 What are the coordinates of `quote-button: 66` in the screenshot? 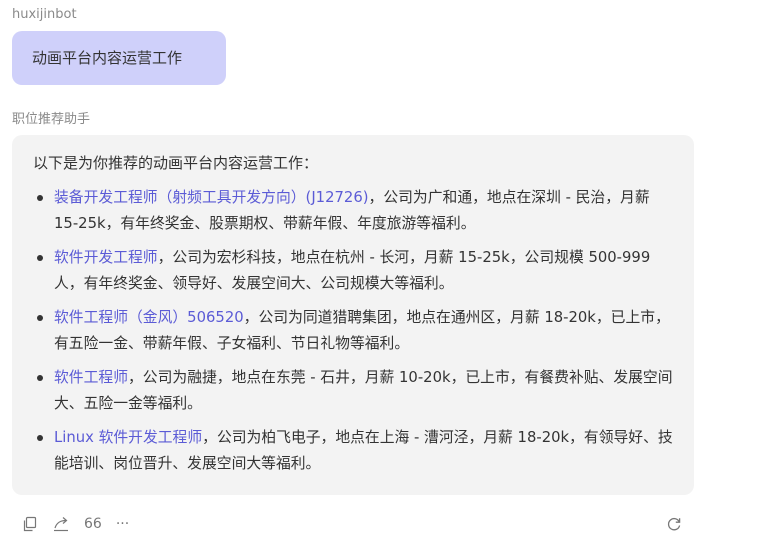 It's located at (93, 524).